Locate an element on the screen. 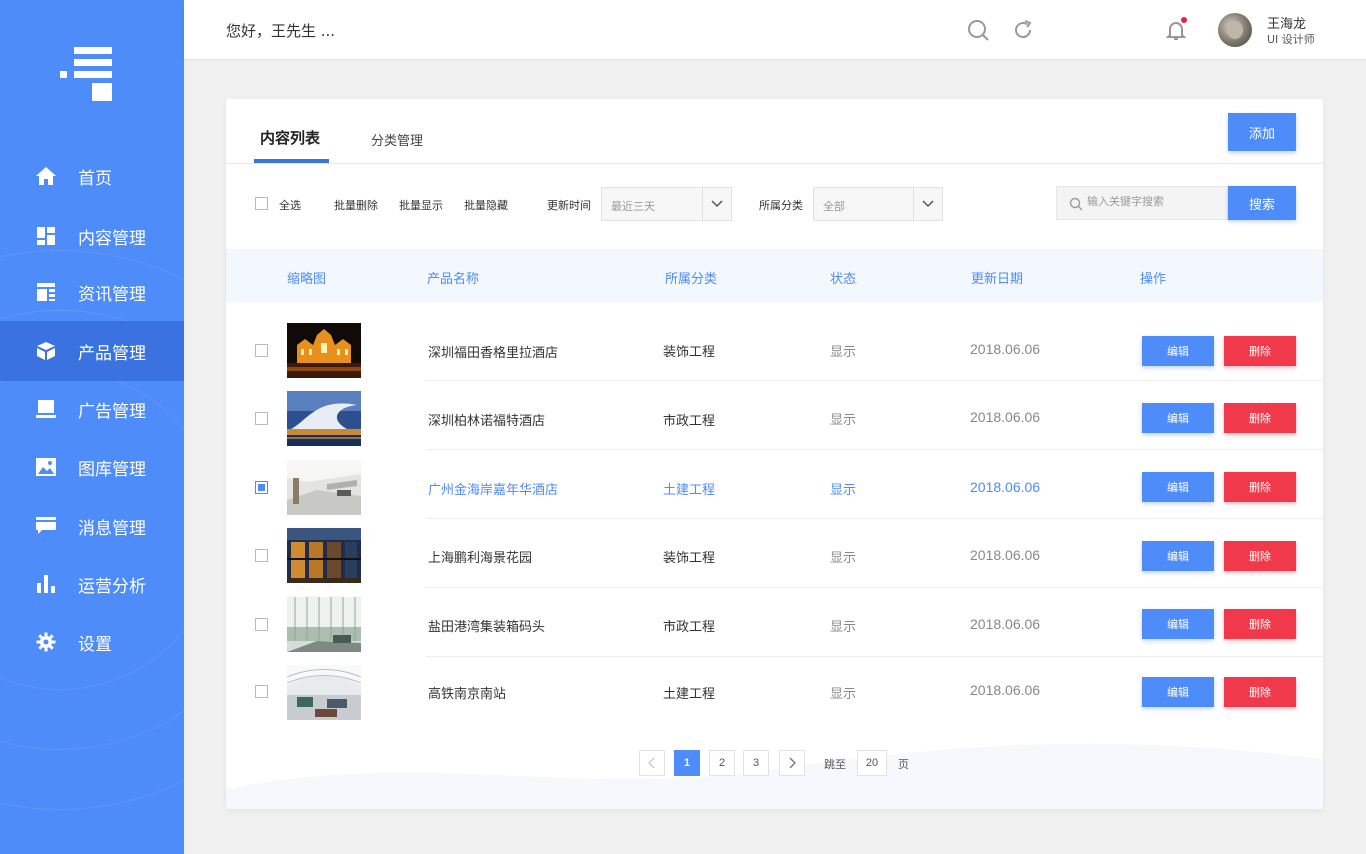 This screenshot has width=1366, height=854. avatar is located at coordinates (1235, 30).